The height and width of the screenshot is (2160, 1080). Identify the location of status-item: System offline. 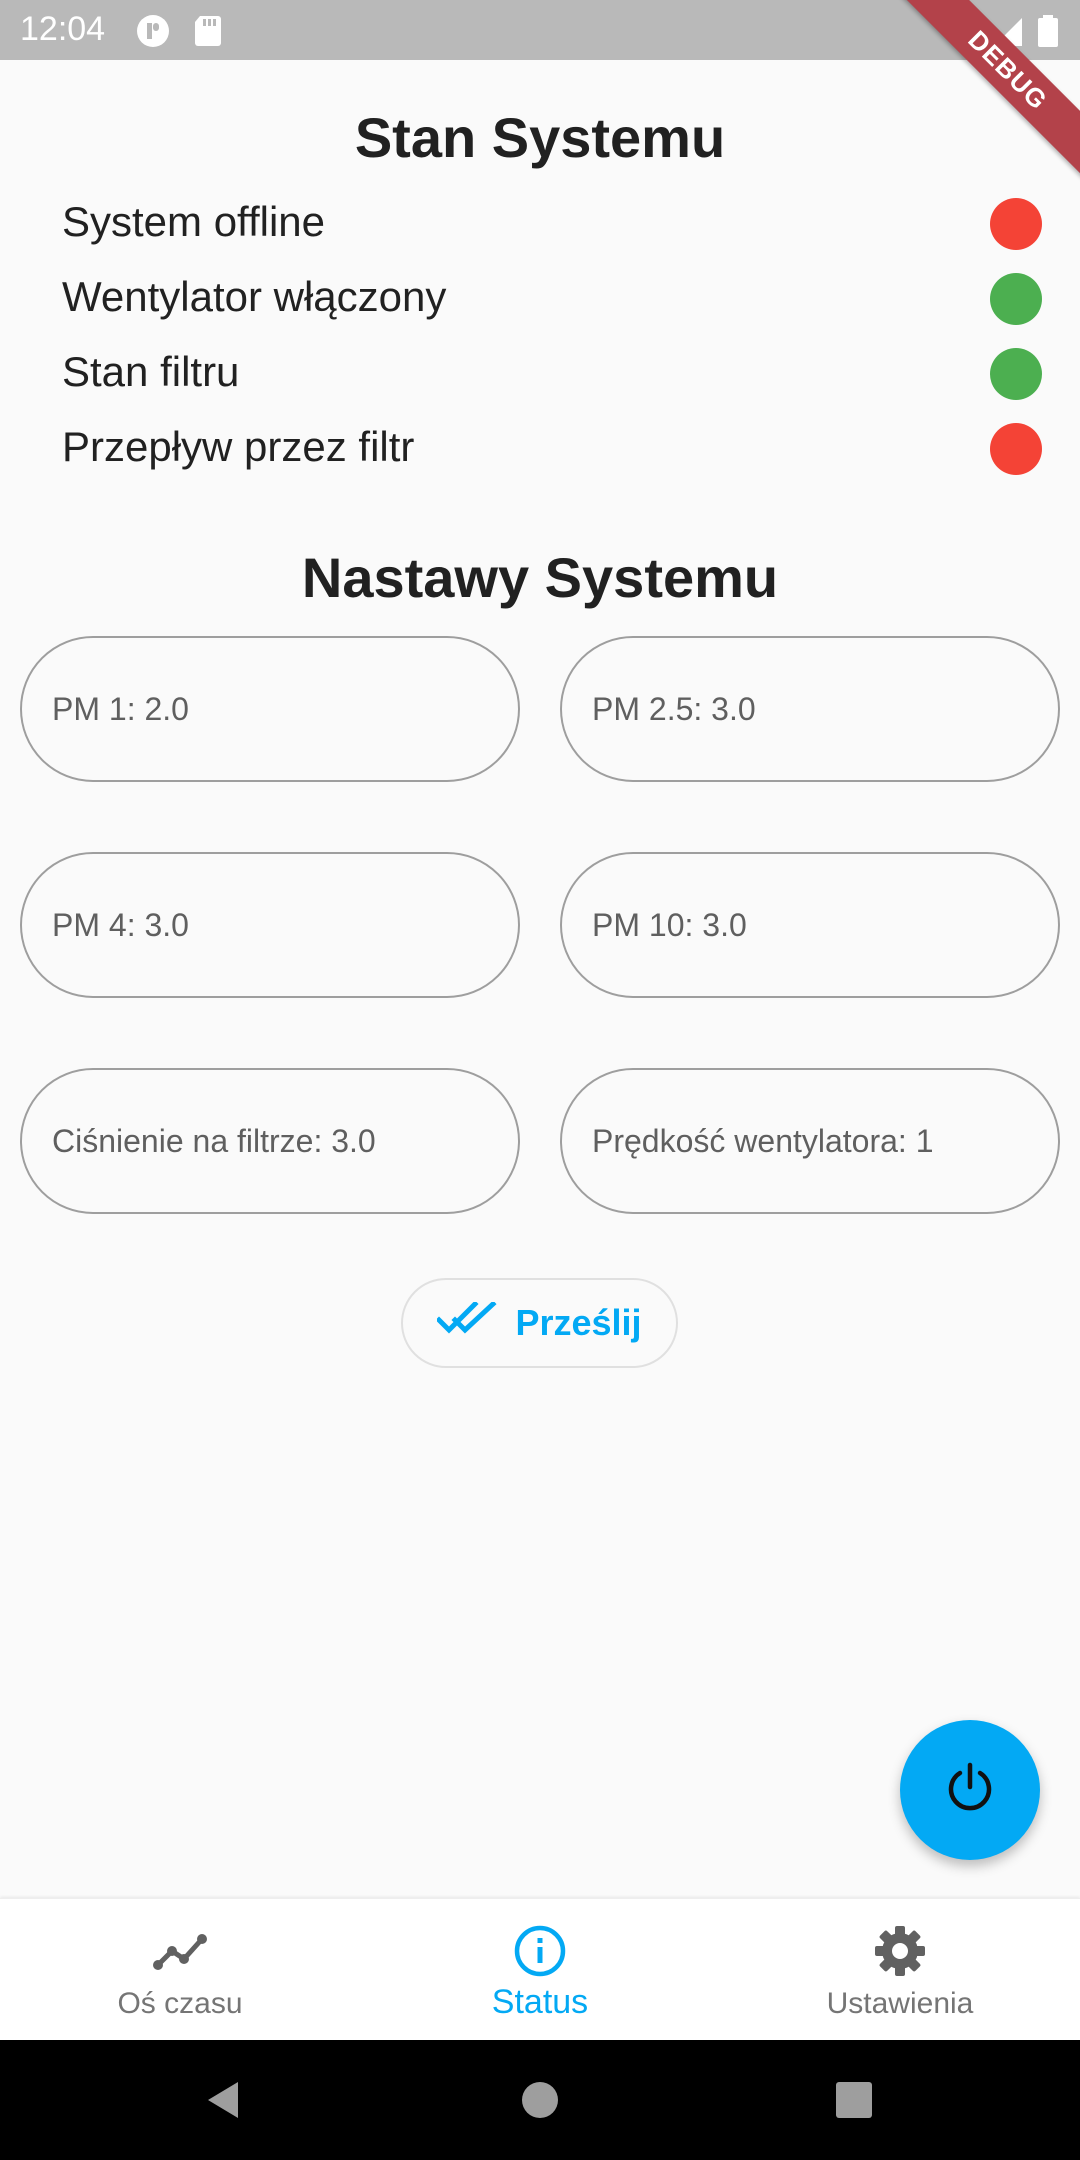
(552, 224).